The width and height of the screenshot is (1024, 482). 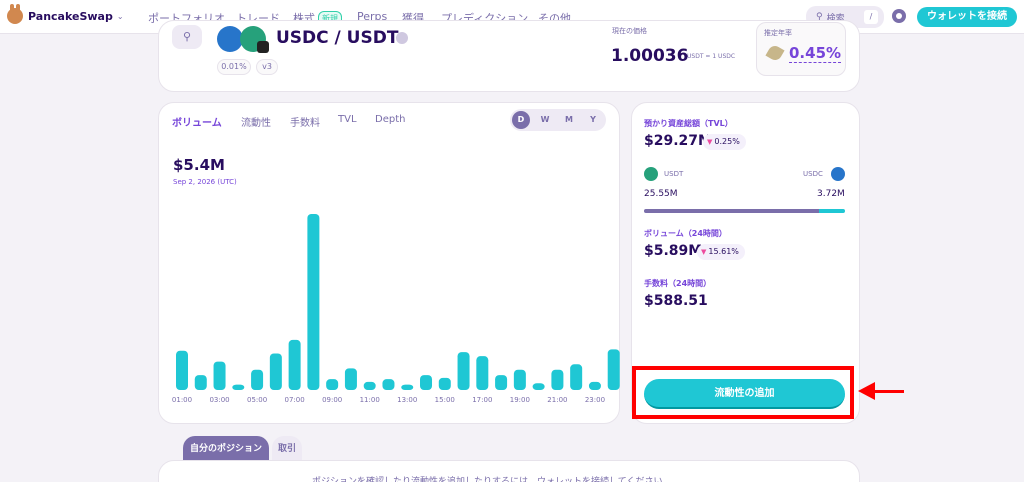 What do you see at coordinates (350, 379) in the screenshot?
I see `volume-bar-09:00` at bounding box center [350, 379].